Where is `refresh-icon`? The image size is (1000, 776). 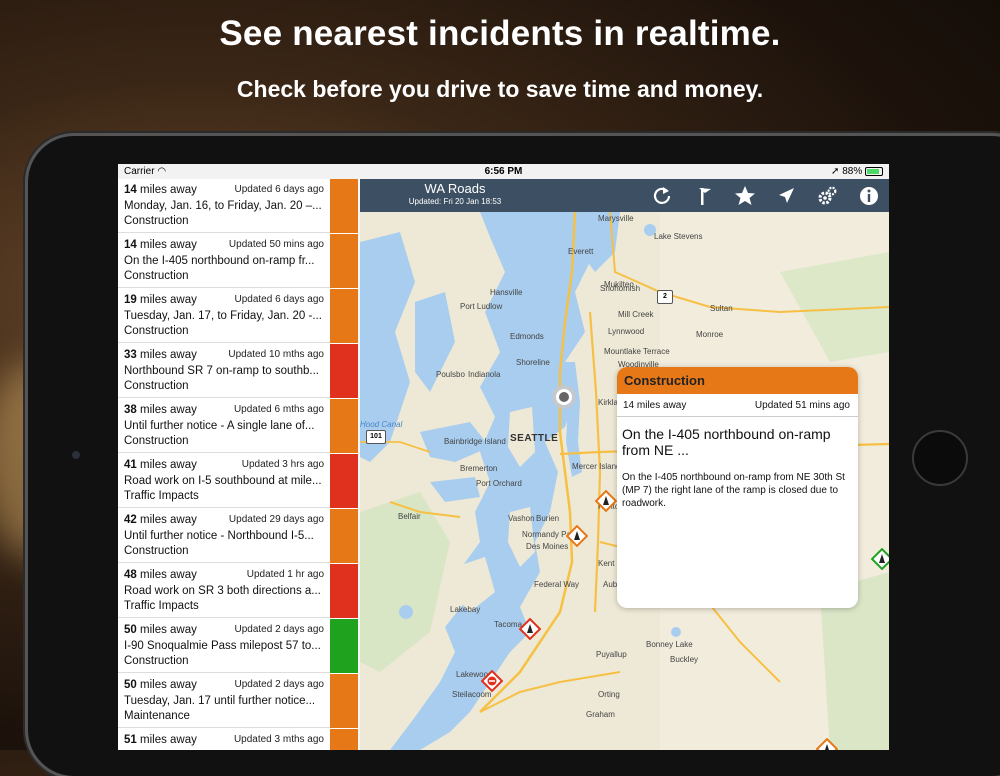 refresh-icon is located at coordinates (662, 196).